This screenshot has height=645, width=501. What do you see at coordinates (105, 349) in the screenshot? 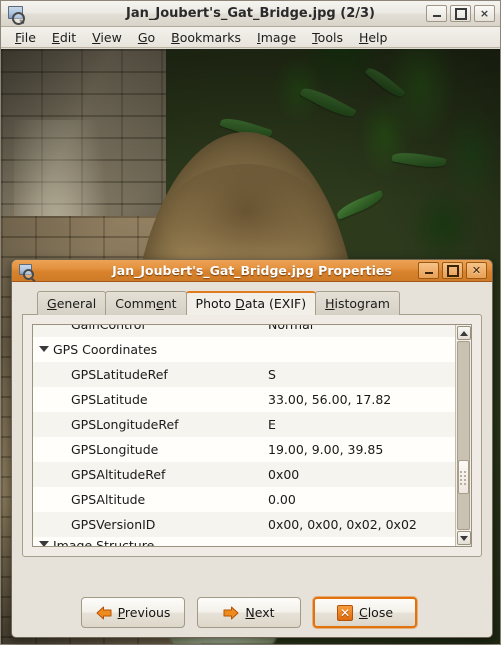
I see `exif-key: GPS Coordinates` at bounding box center [105, 349].